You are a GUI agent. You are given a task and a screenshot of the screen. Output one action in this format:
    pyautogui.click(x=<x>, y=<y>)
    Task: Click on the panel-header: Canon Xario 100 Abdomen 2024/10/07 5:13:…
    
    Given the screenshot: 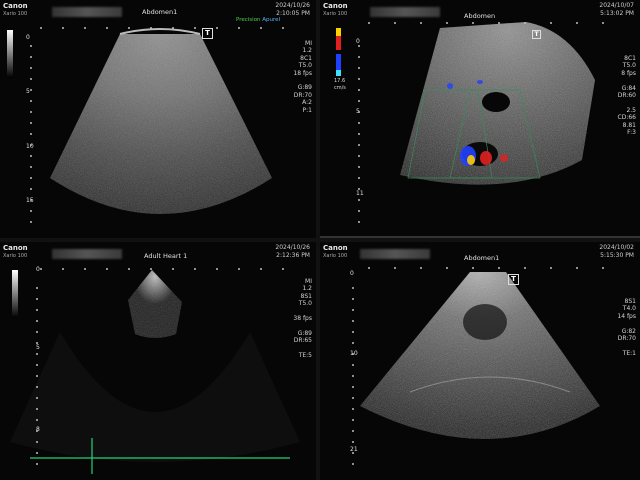 What is the action you would take?
    pyautogui.click(x=480, y=11)
    